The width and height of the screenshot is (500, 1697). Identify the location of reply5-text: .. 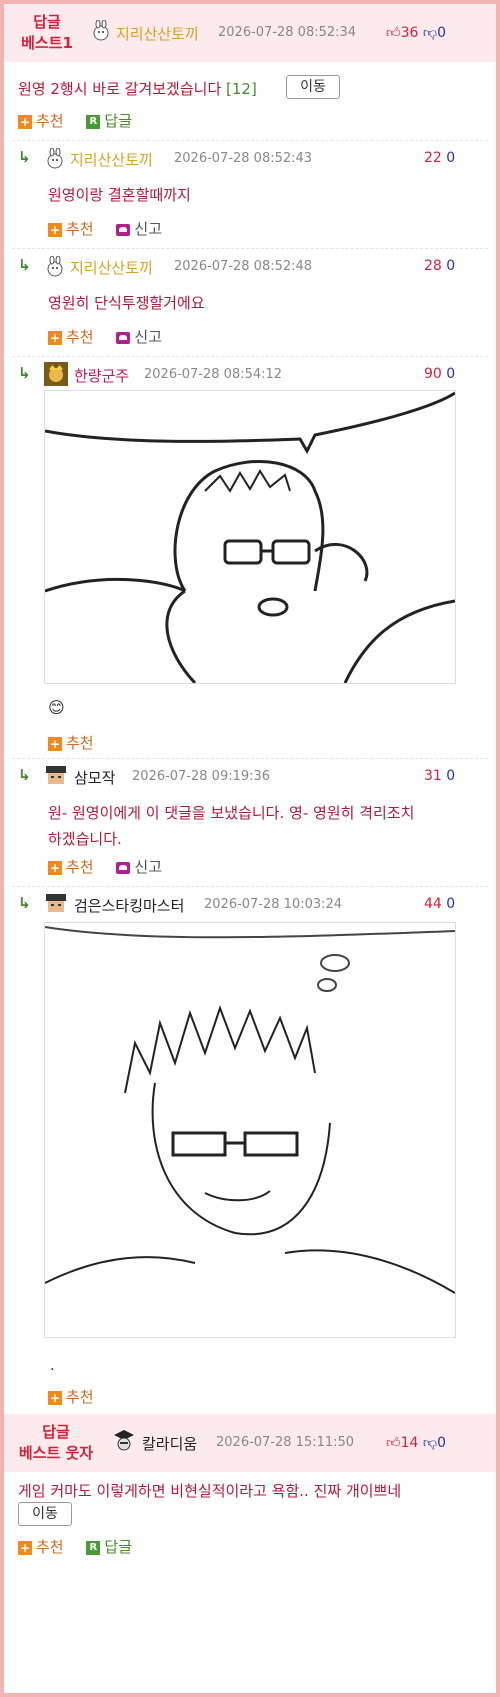
(52, 1365).